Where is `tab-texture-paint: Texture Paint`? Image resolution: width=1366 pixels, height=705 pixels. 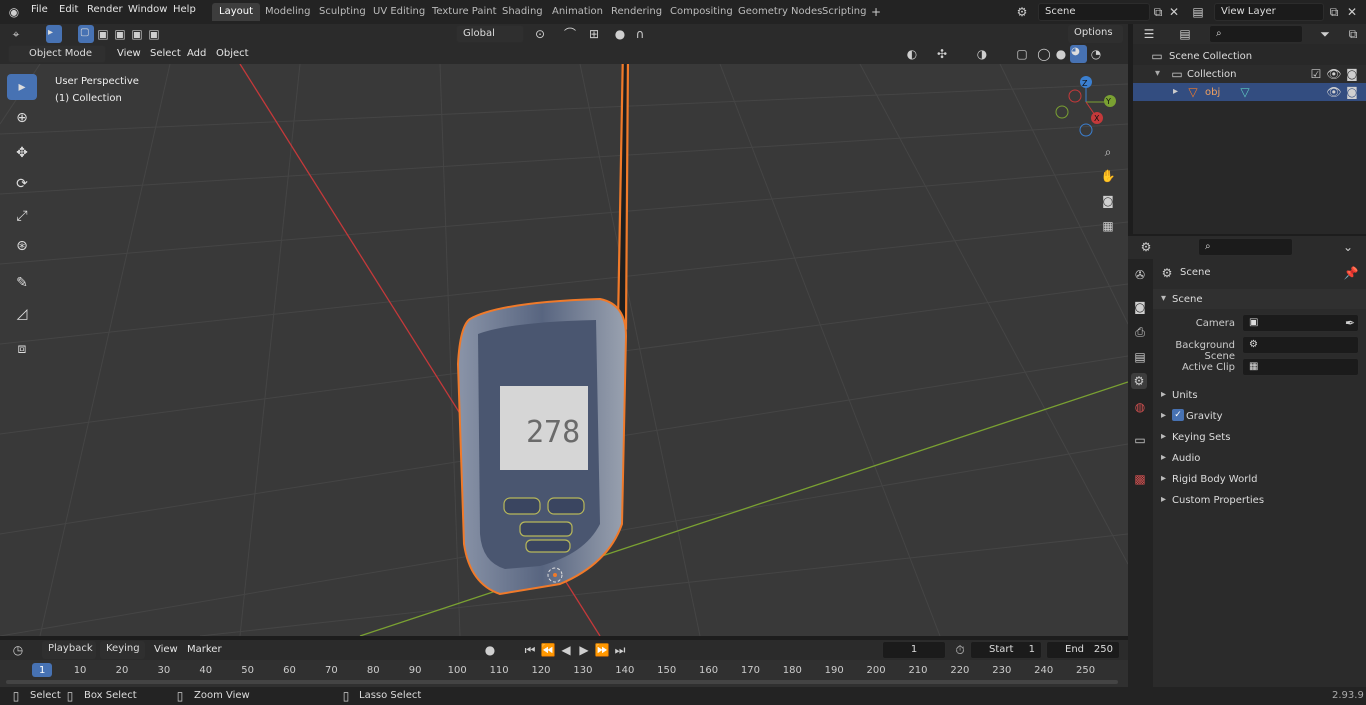
tab-texture-paint: Texture Paint is located at coordinates (464, 12).